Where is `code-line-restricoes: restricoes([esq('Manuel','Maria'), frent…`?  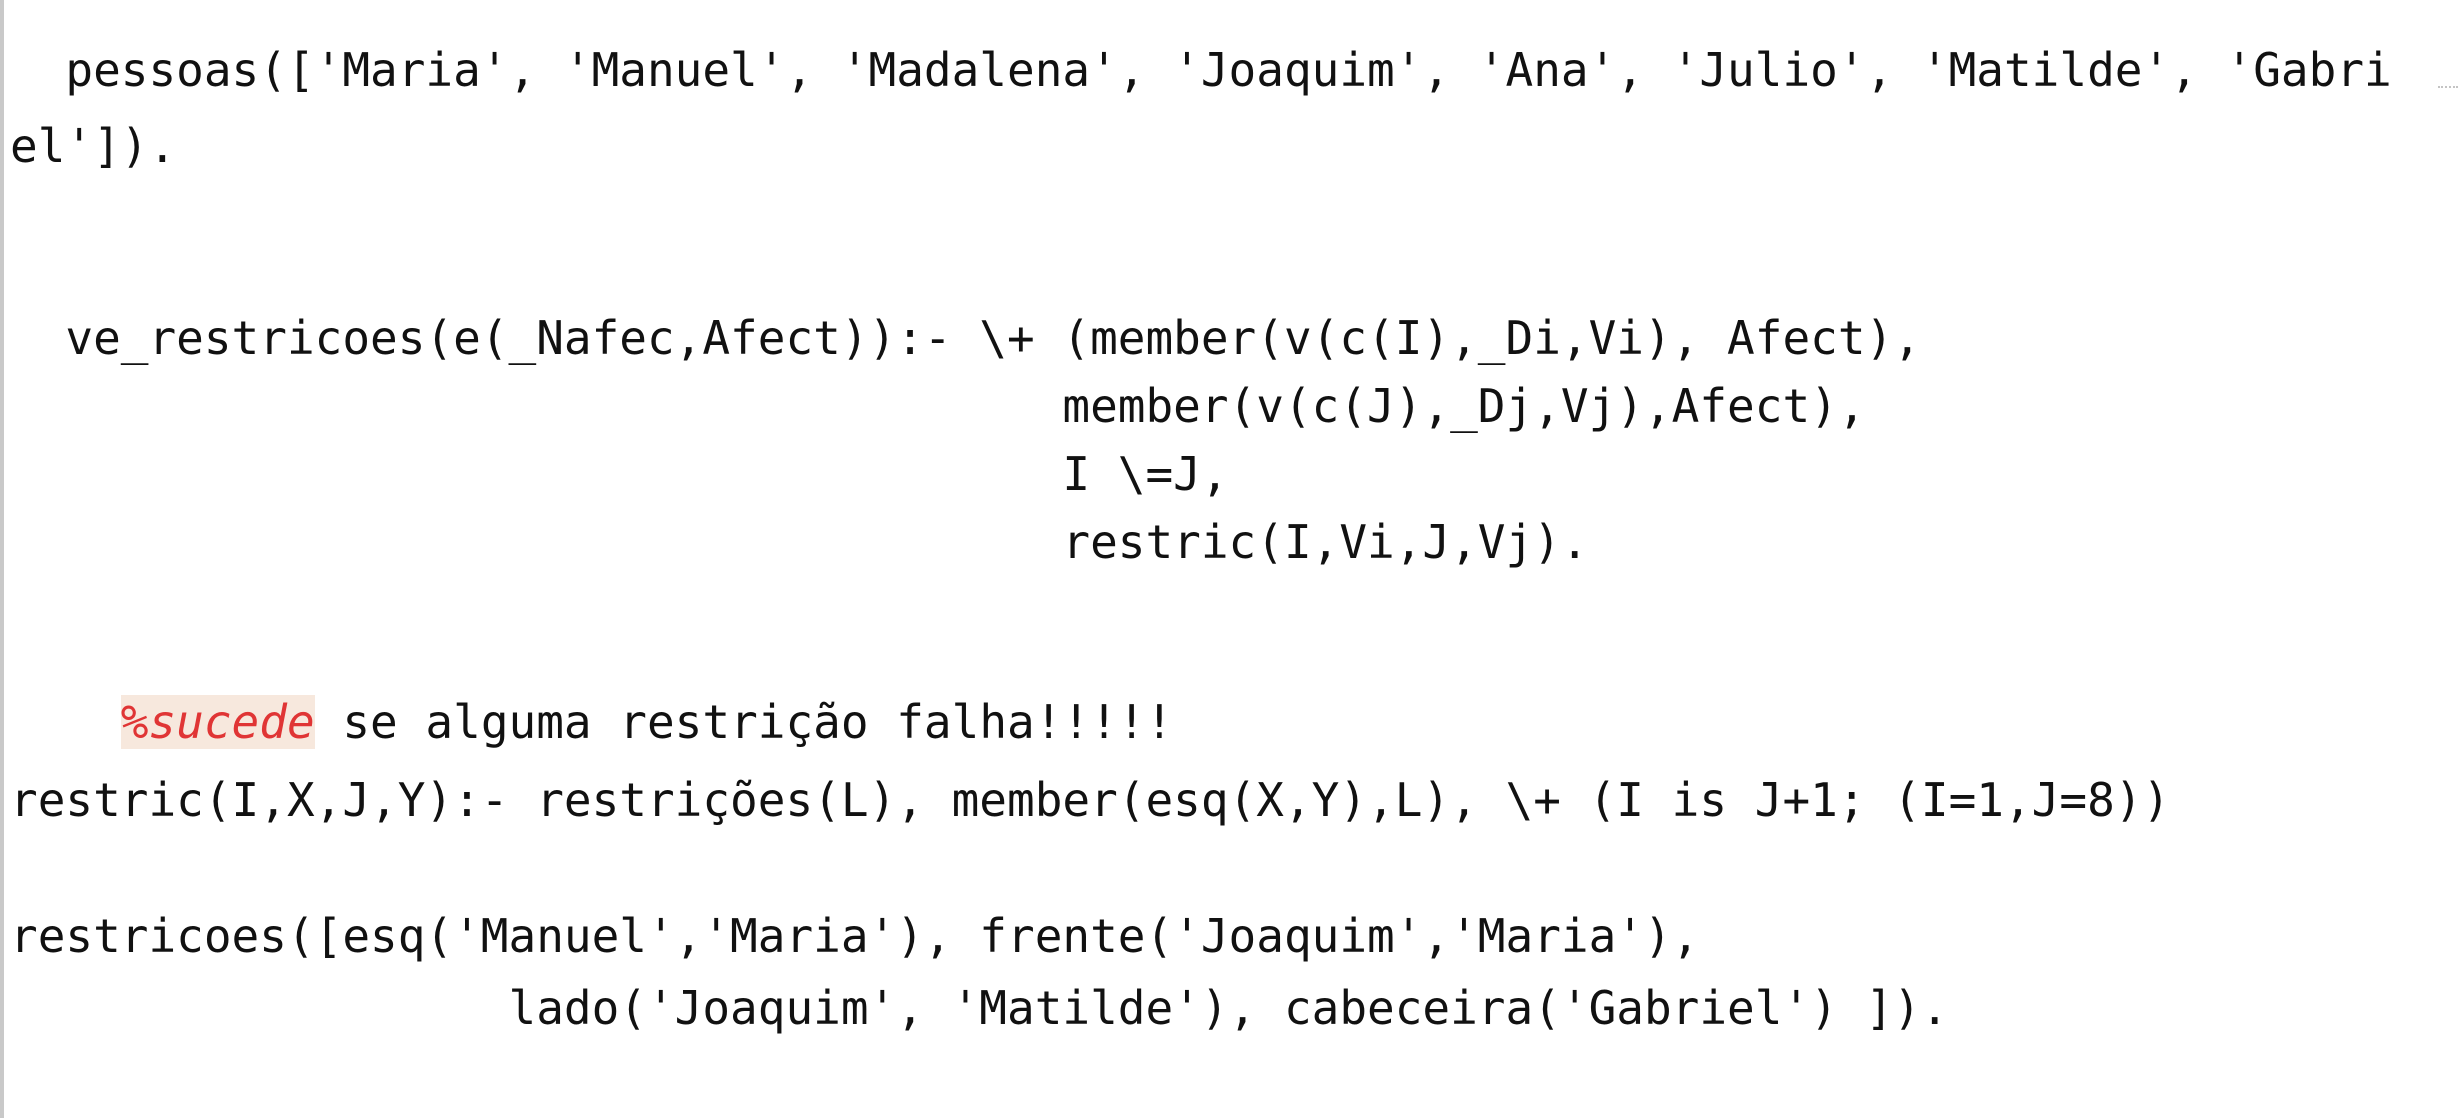
code-line-restricoes: restricoes([esq('Manuel','Maria'), frent… is located at coordinates (854, 936).